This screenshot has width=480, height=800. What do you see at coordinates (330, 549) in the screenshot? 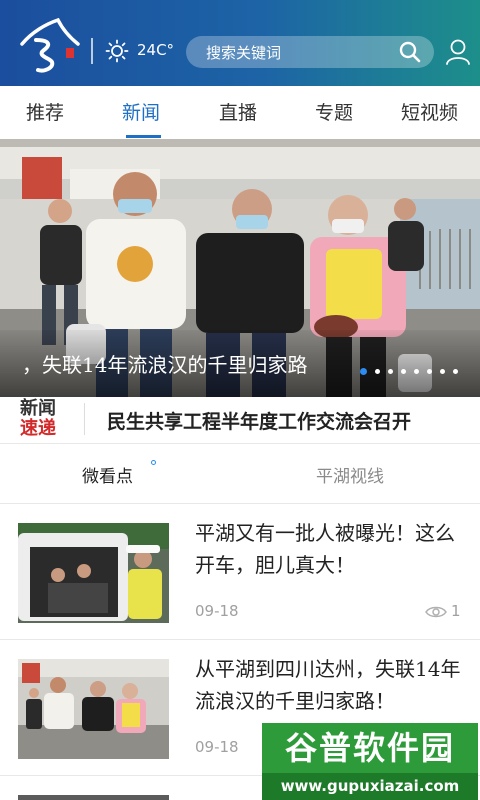
I see `item-title: 平湖又有一批人被曝光！这么开车，胆儿真大！` at bounding box center [330, 549].